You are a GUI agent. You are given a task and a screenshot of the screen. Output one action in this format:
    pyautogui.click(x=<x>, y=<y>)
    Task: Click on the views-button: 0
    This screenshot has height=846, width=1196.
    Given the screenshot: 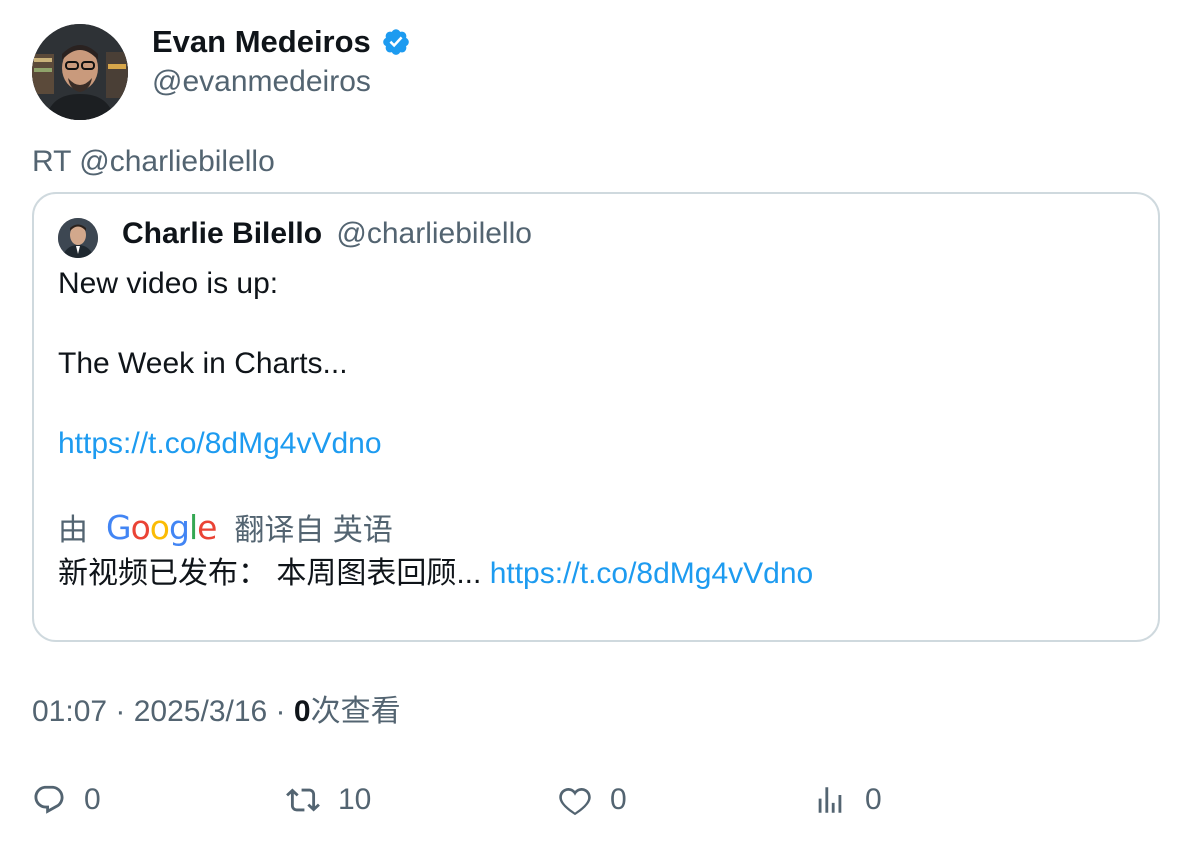 What is the action you would take?
    pyautogui.click(x=847, y=800)
    